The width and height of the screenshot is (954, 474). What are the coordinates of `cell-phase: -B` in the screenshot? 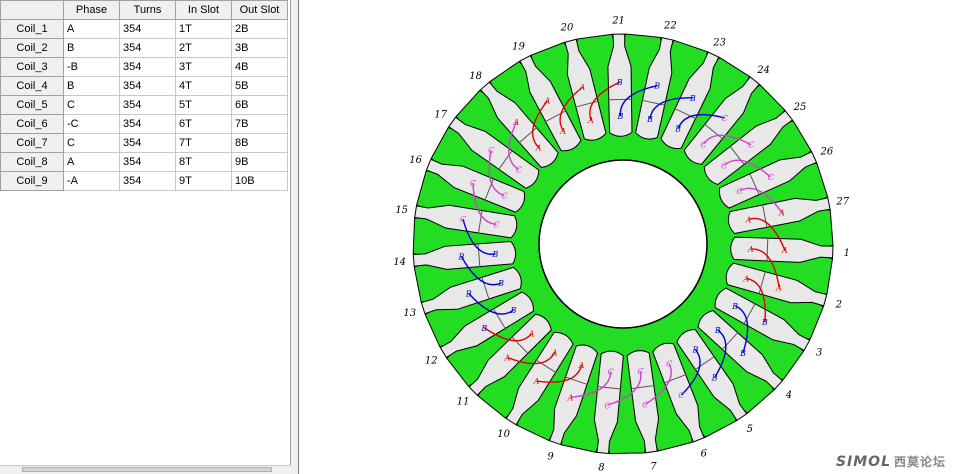 It's located at (91, 67).